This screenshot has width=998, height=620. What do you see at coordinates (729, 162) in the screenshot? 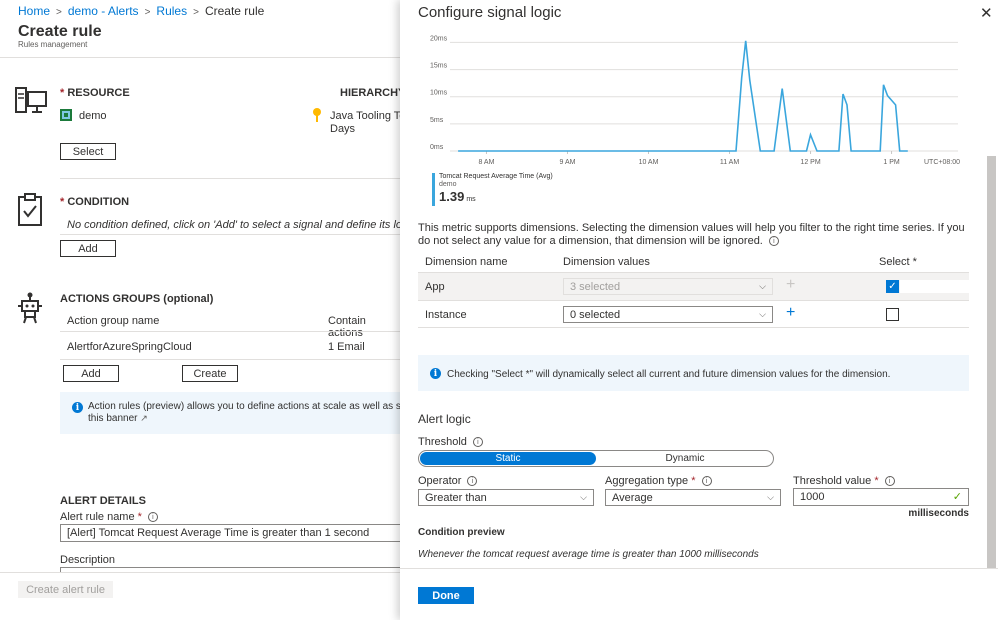
I see `x-tick-label: 11 AM` at bounding box center [729, 162].